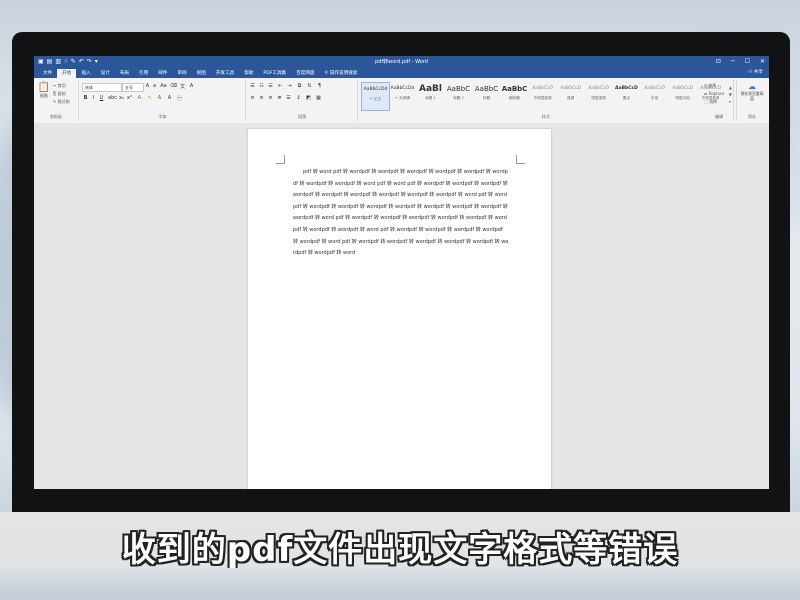 This screenshot has width=800, height=600. I want to click on style-quote: AaBbCcD 引用, so click(654, 95).